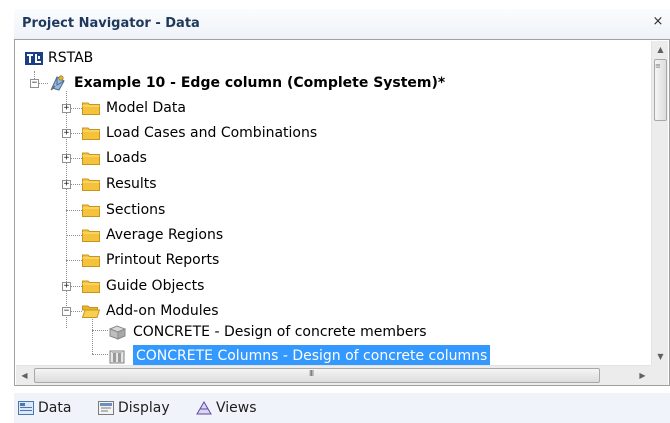 The width and height of the screenshot is (670, 423). I want to click on tree-item-label: Loads, so click(126, 158).